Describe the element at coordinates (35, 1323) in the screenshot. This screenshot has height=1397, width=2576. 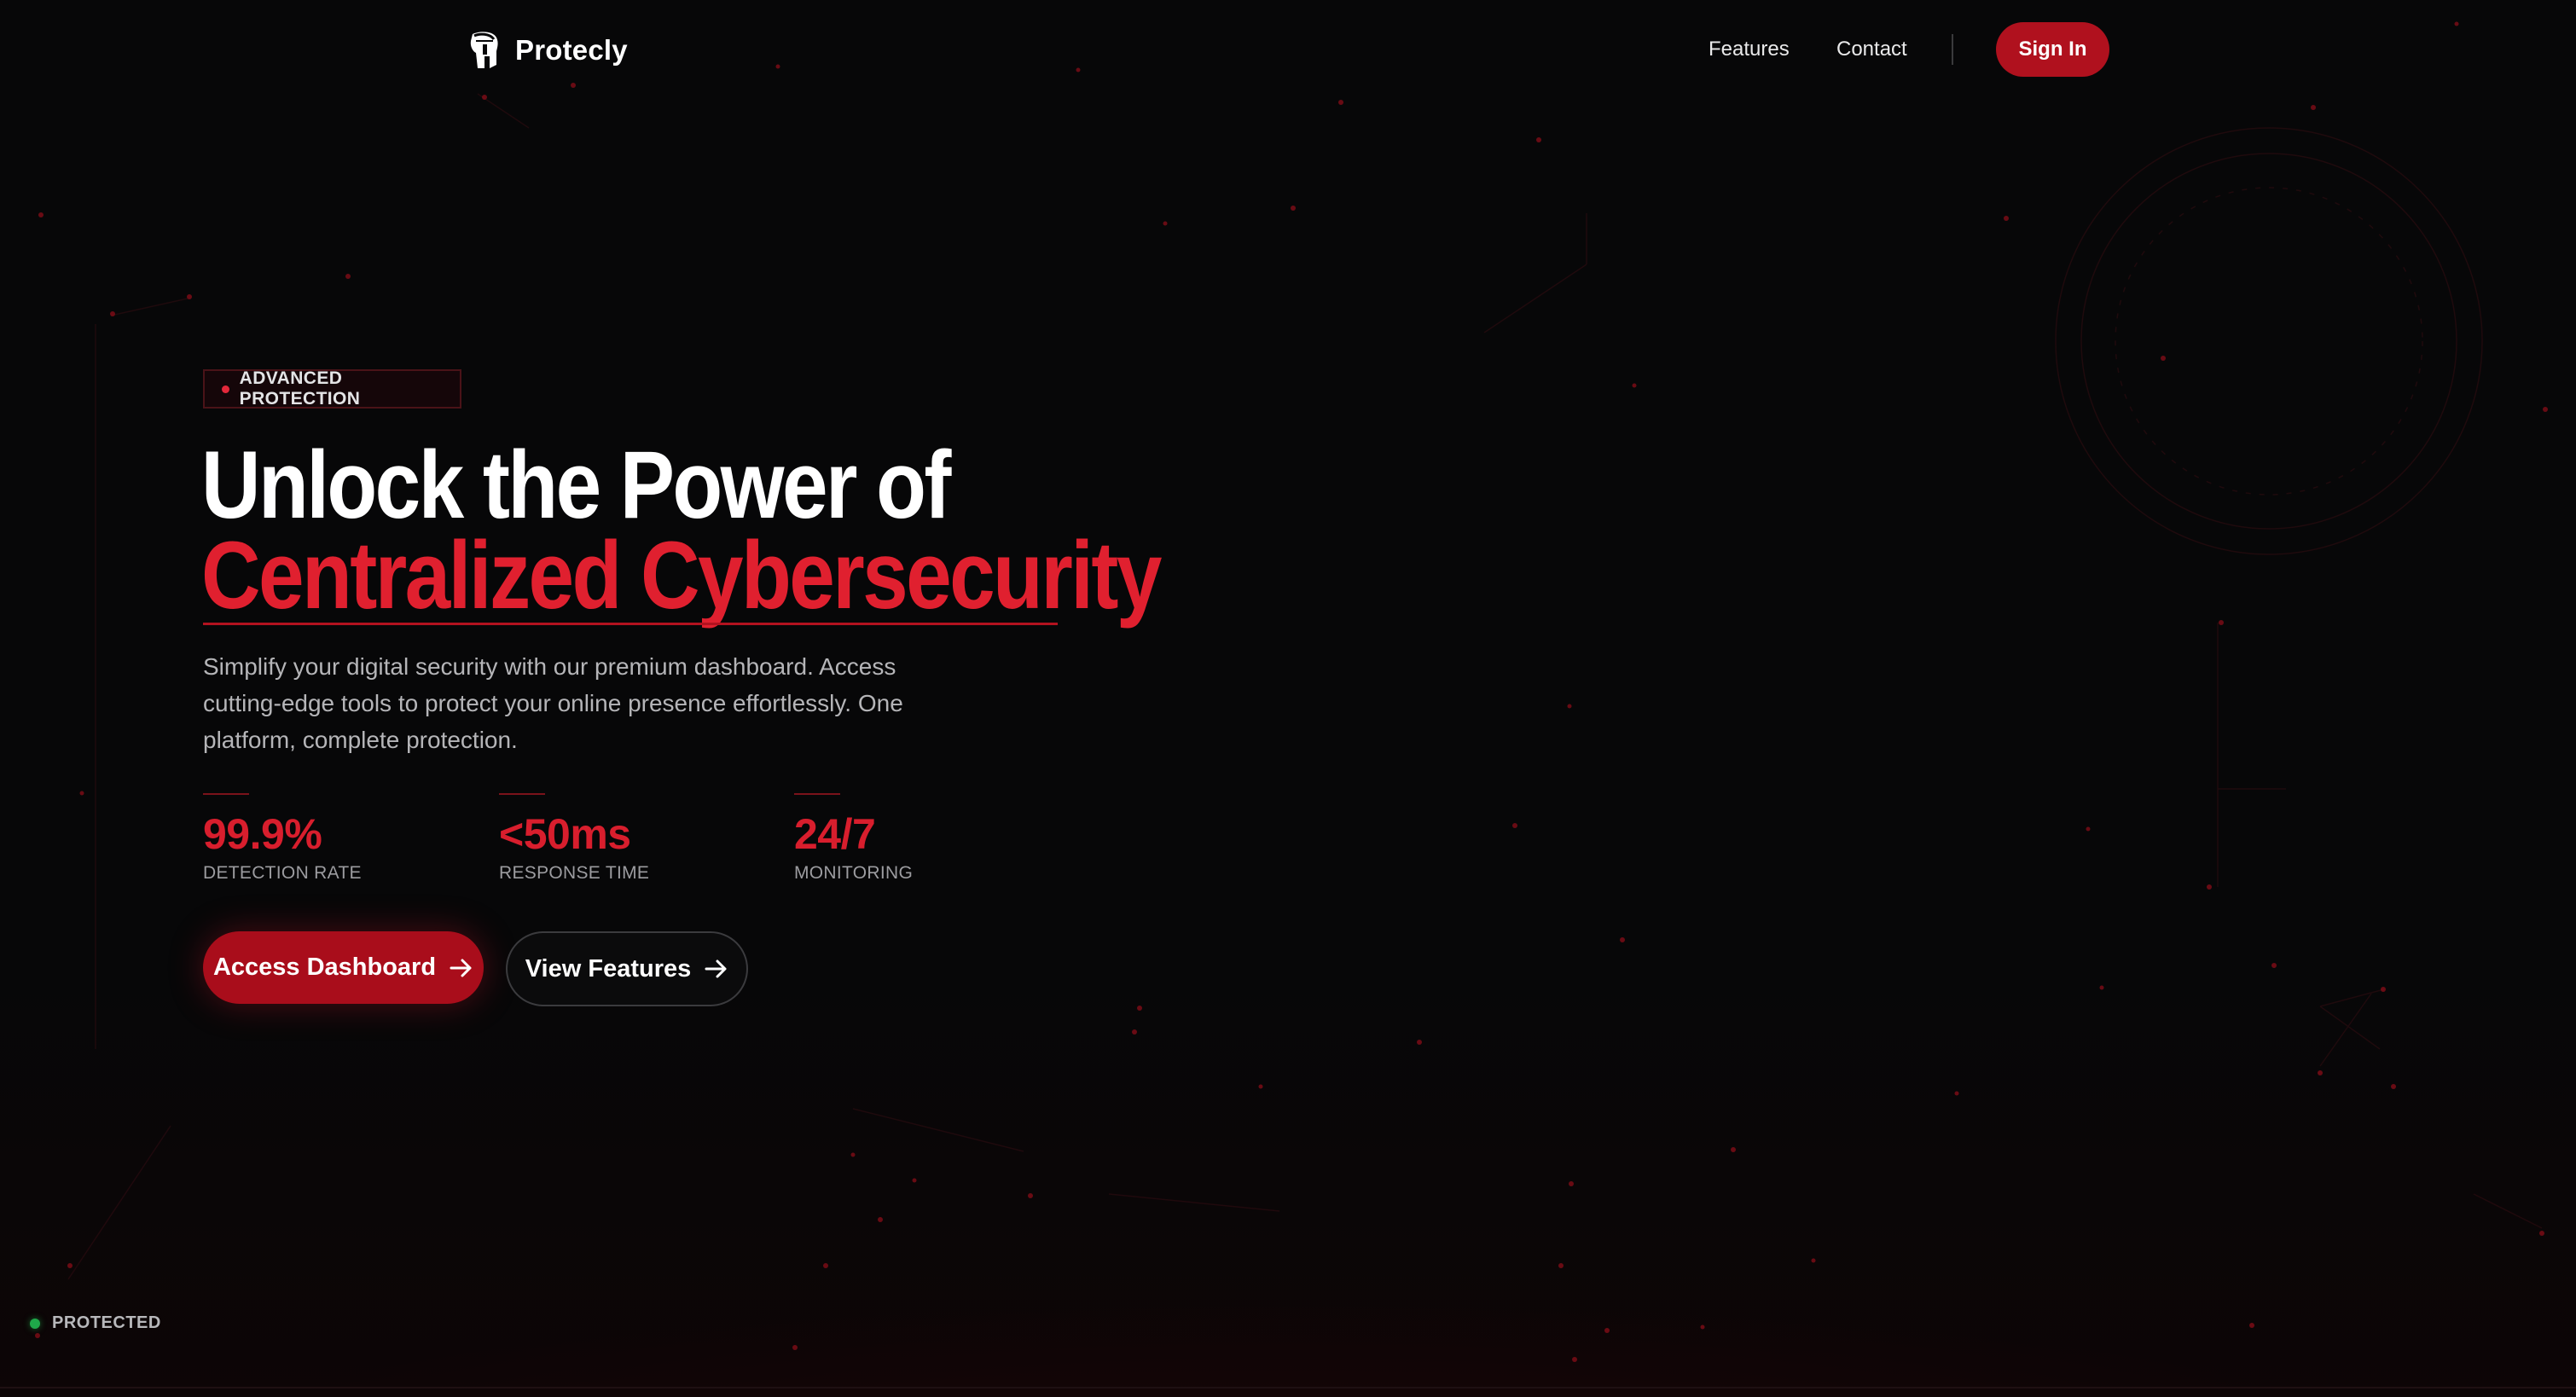
I see `status-dot-icon` at that location.